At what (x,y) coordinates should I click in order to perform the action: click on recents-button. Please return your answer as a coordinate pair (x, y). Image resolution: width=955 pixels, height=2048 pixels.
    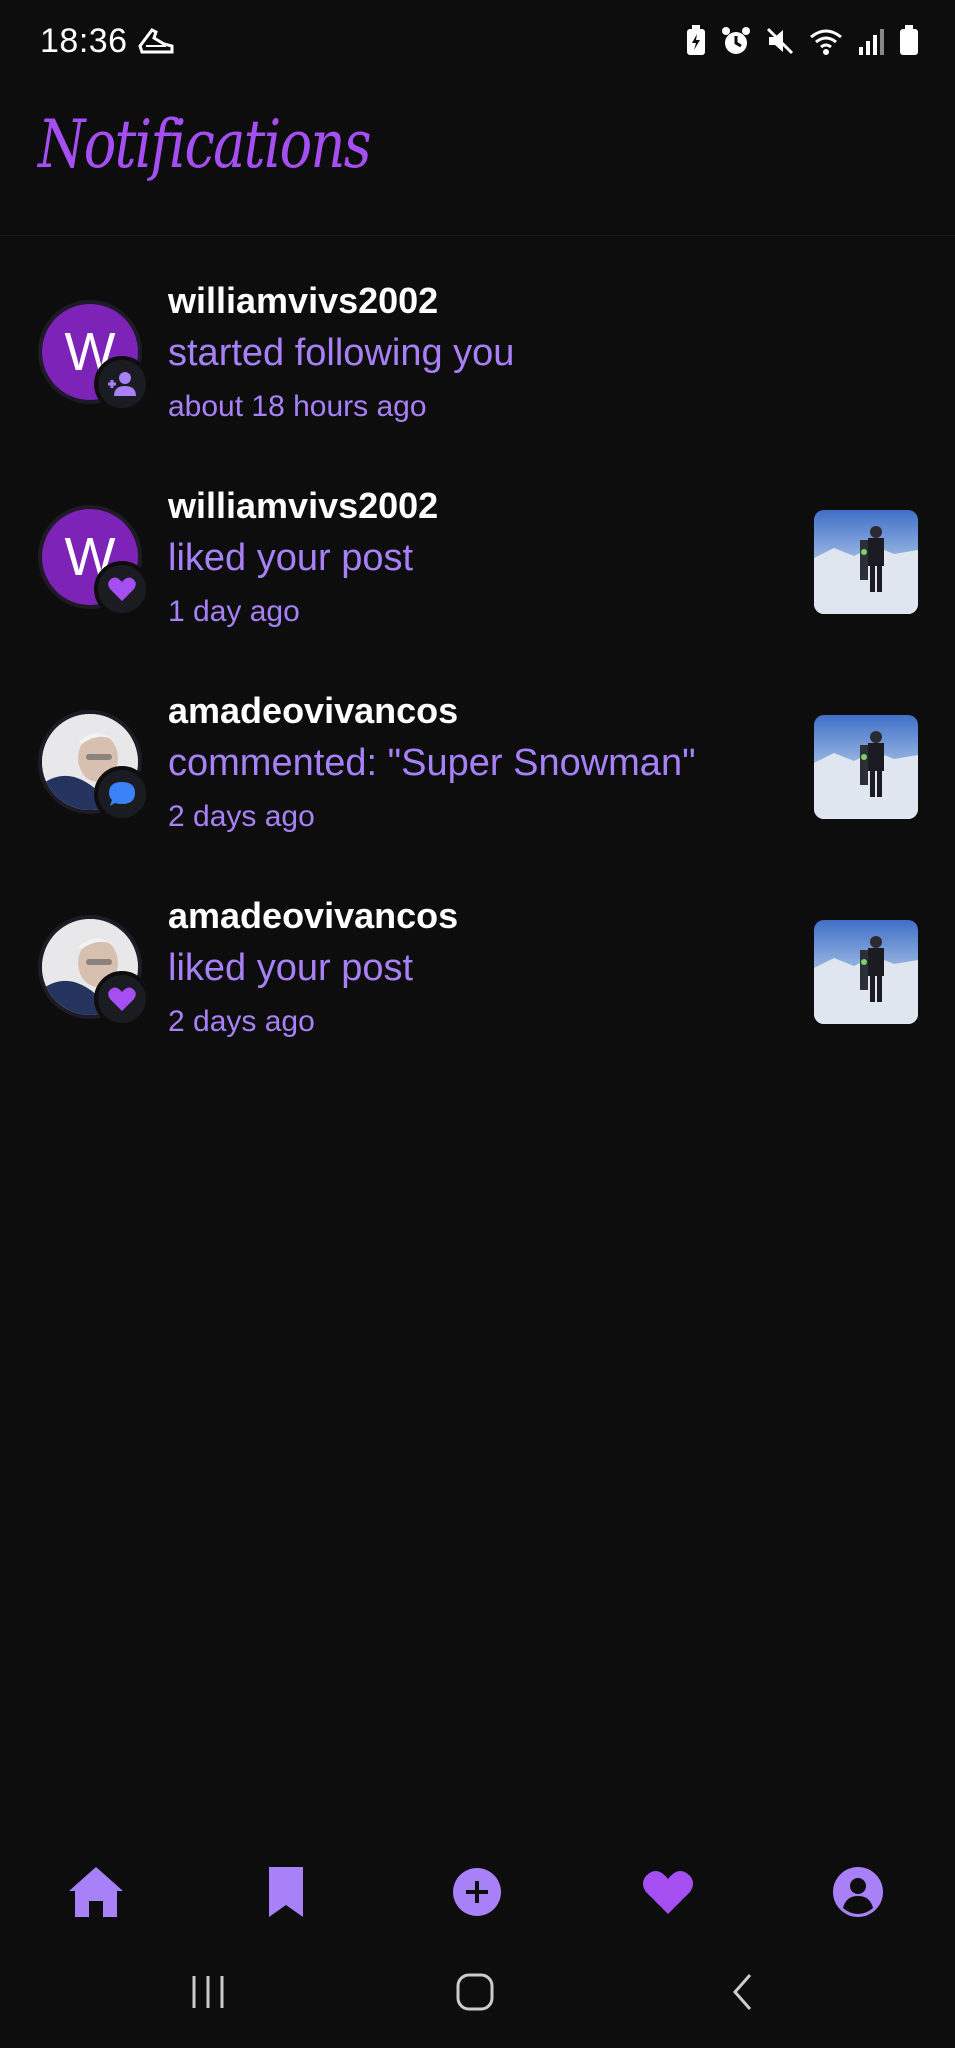
    Looking at the image, I should click on (208, 1992).